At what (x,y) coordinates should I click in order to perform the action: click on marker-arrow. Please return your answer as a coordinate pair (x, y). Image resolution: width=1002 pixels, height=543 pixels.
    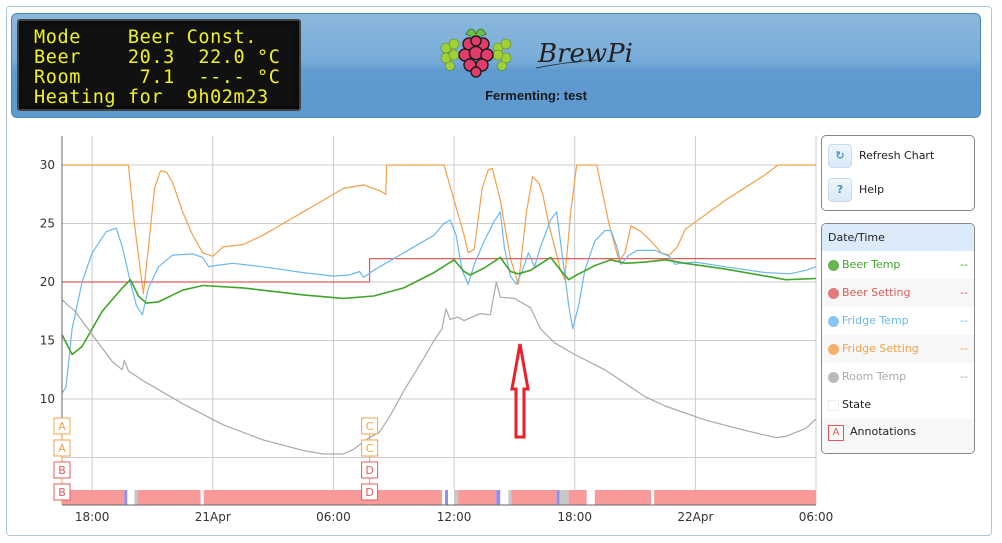
    Looking at the image, I should click on (520, 391).